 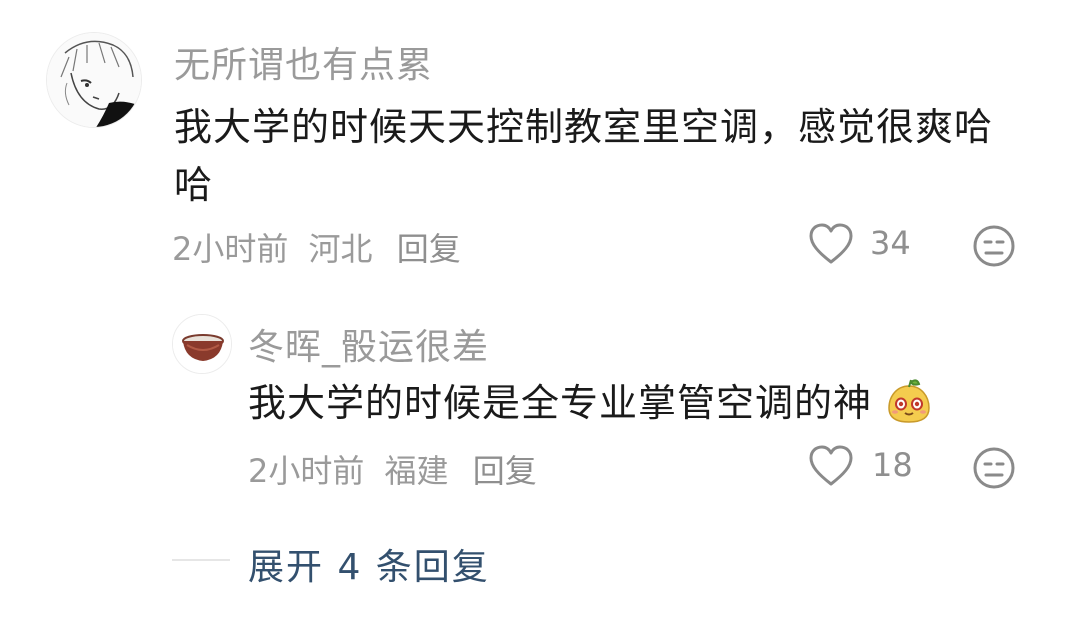 I want to click on reply-reply-button: 回复, so click(x=505, y=471).